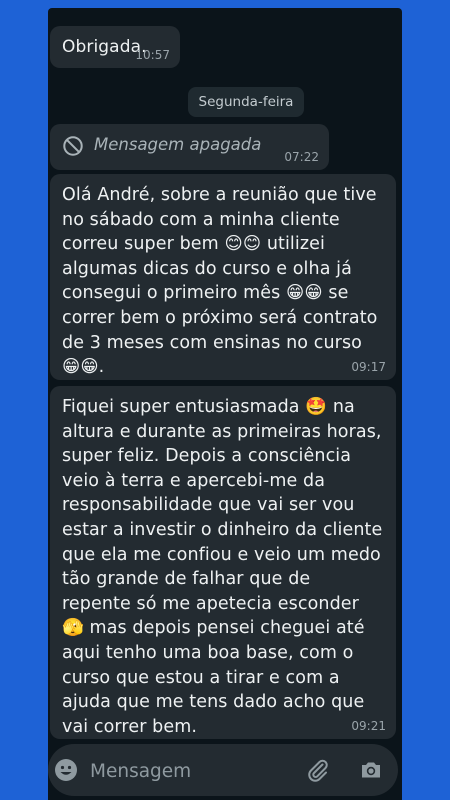 This screenshot has width=450, height=800. What do you see at coordinates (178, 144) in the screenshot?
I see `deleted-message-text: Mensagem apagada` at bounding box center [178, 144].